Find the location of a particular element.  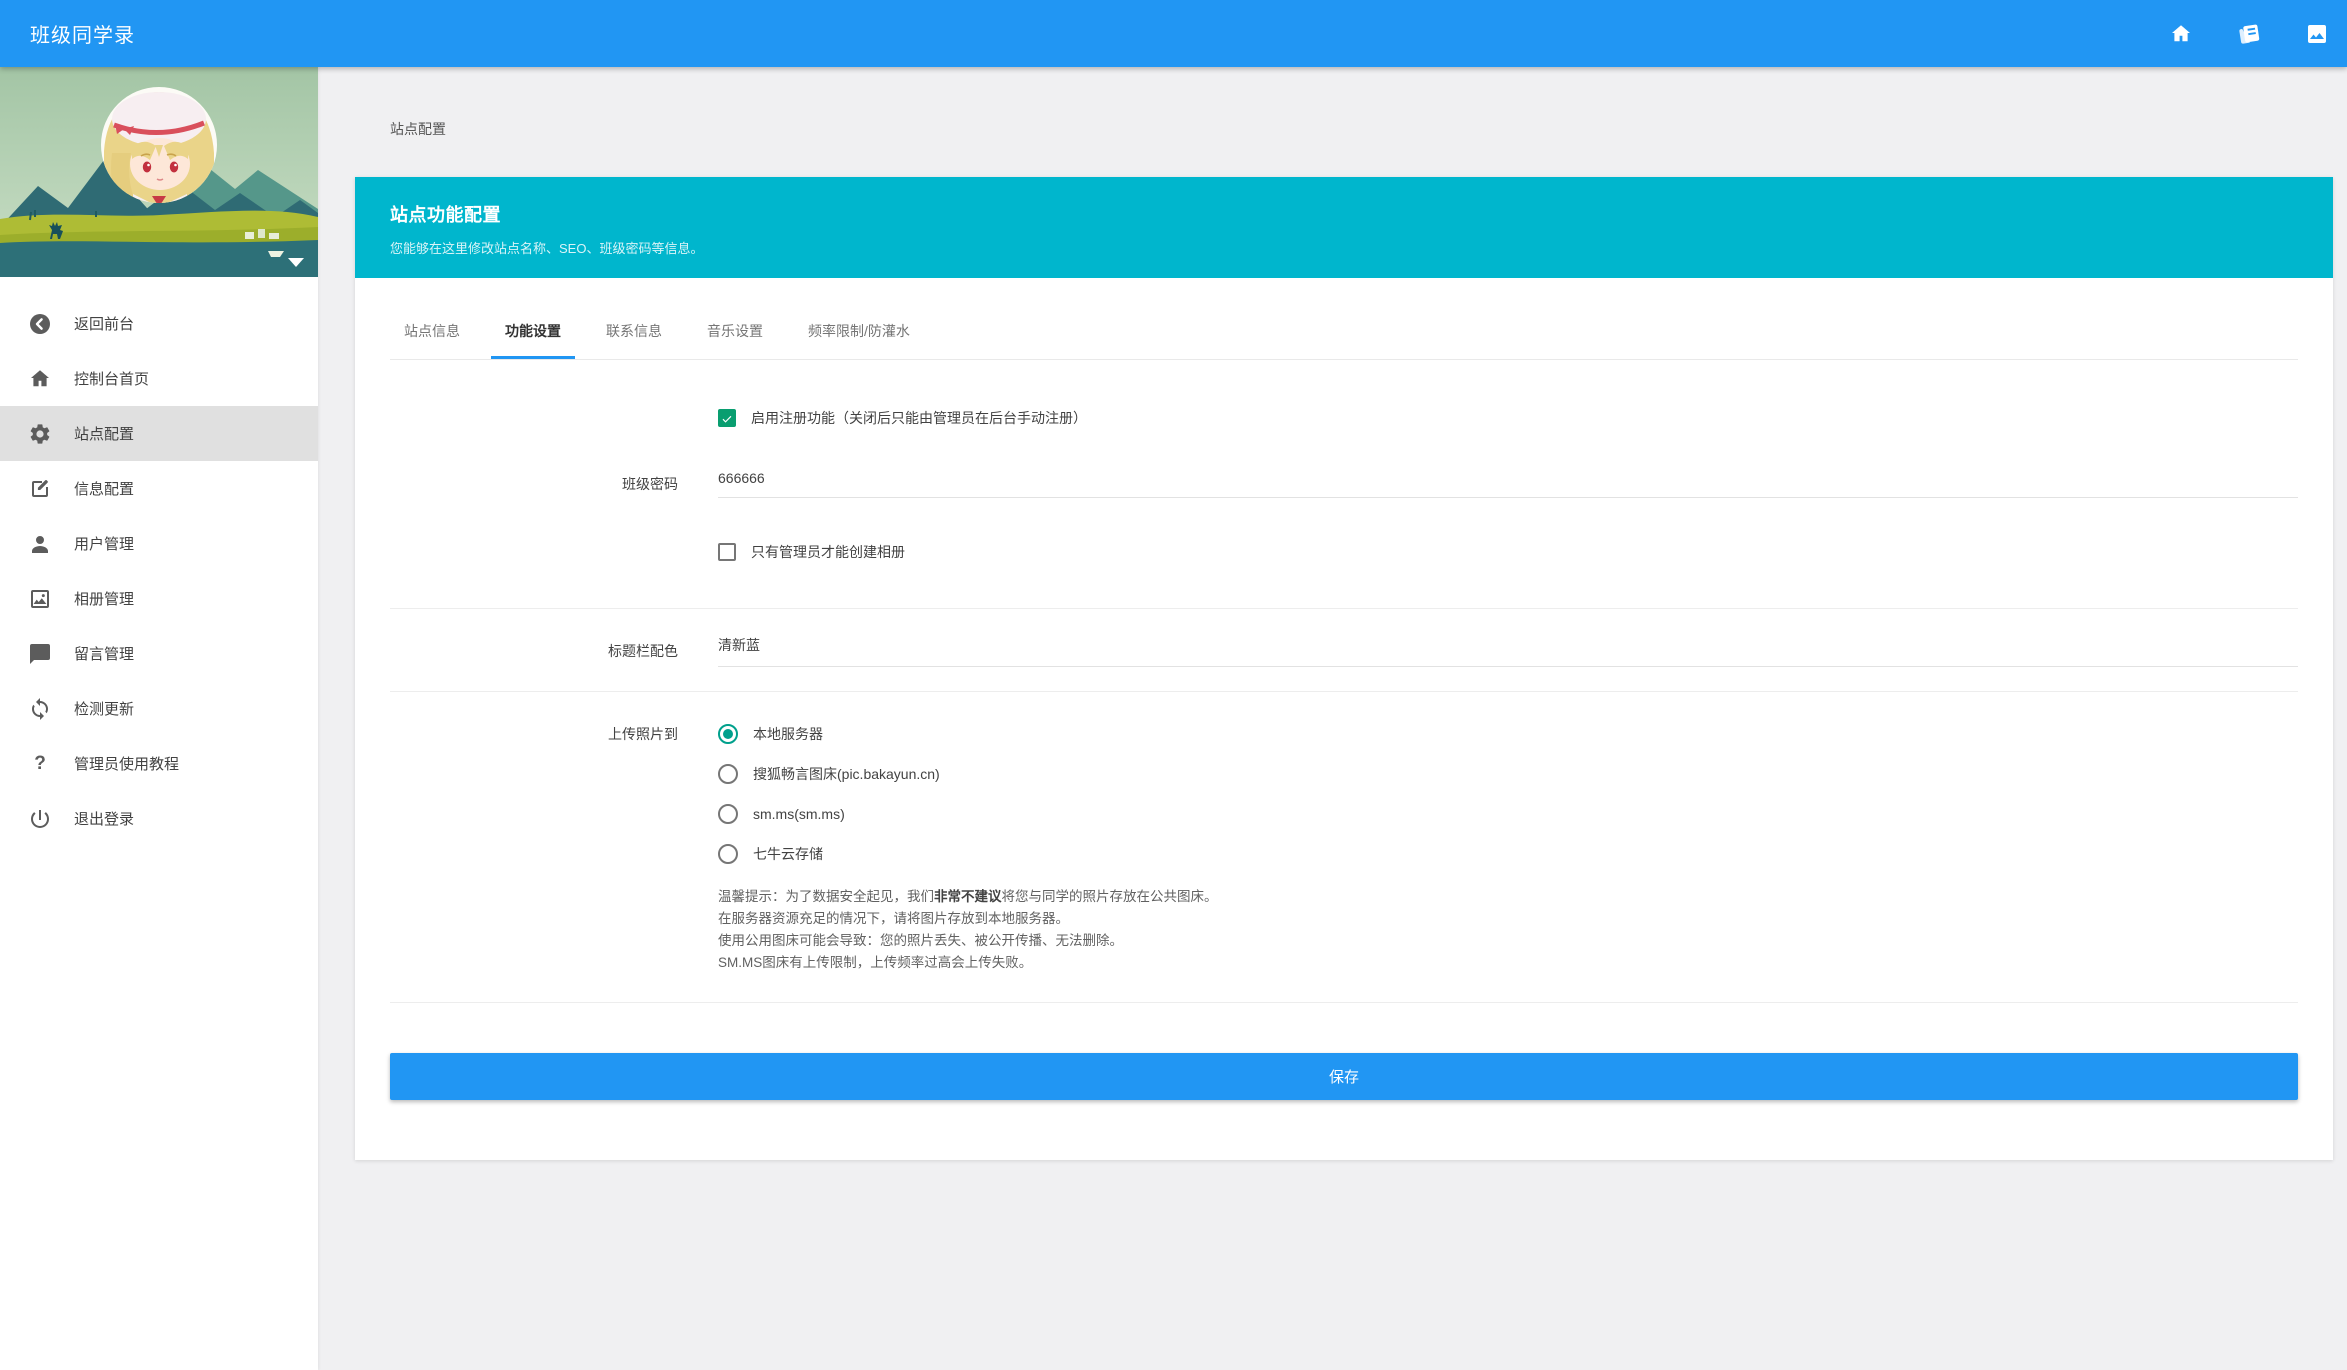

class-password-input is located at coordinates (1508, 484).